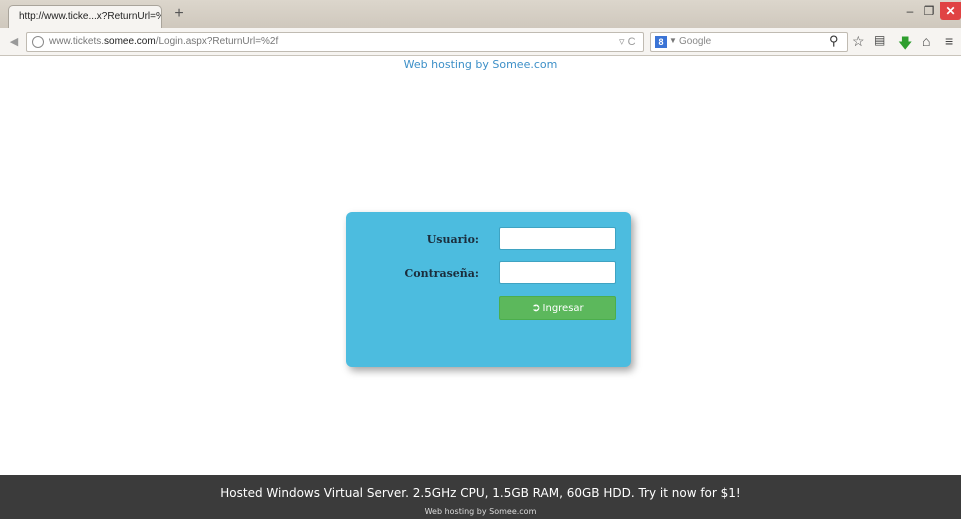 This screenshot has width=961, height=519. I want to click on menu-icon: ≡, so click(949, 41).